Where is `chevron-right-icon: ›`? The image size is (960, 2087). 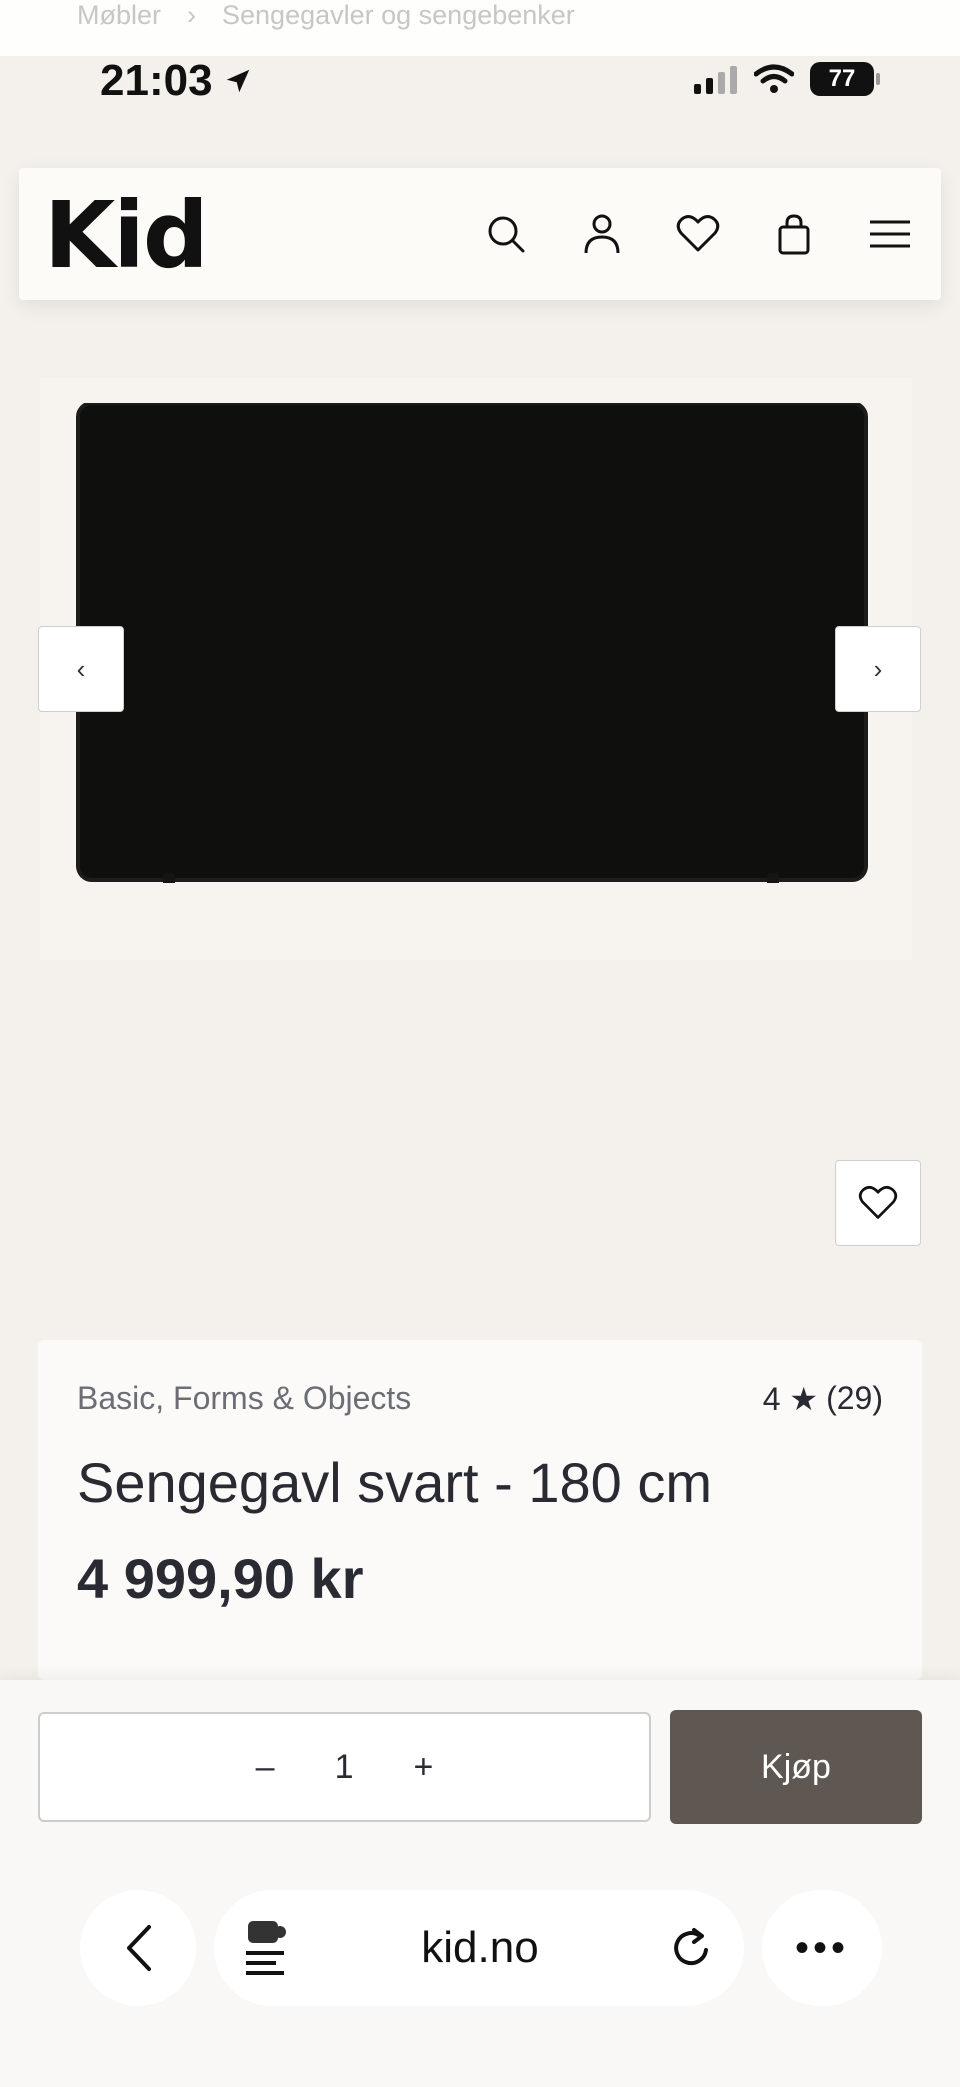 chevron-right-icon: › is located at coordinates (878, 668).